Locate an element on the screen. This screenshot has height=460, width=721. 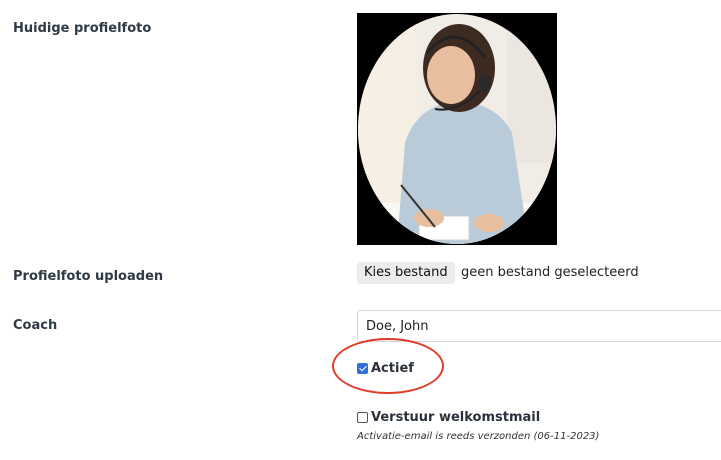
active-checkbox-row: Actief is located at coordinates (385, 368).